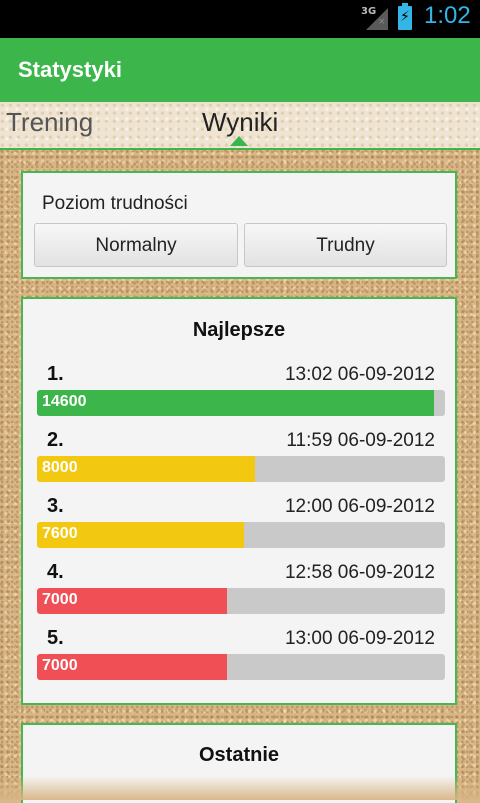 This screenshot has height=803, width=480. Describe the element at coordinates (359, 638) in the screenshot. I see `score-date: 13:00 06-09-2012` at that location.